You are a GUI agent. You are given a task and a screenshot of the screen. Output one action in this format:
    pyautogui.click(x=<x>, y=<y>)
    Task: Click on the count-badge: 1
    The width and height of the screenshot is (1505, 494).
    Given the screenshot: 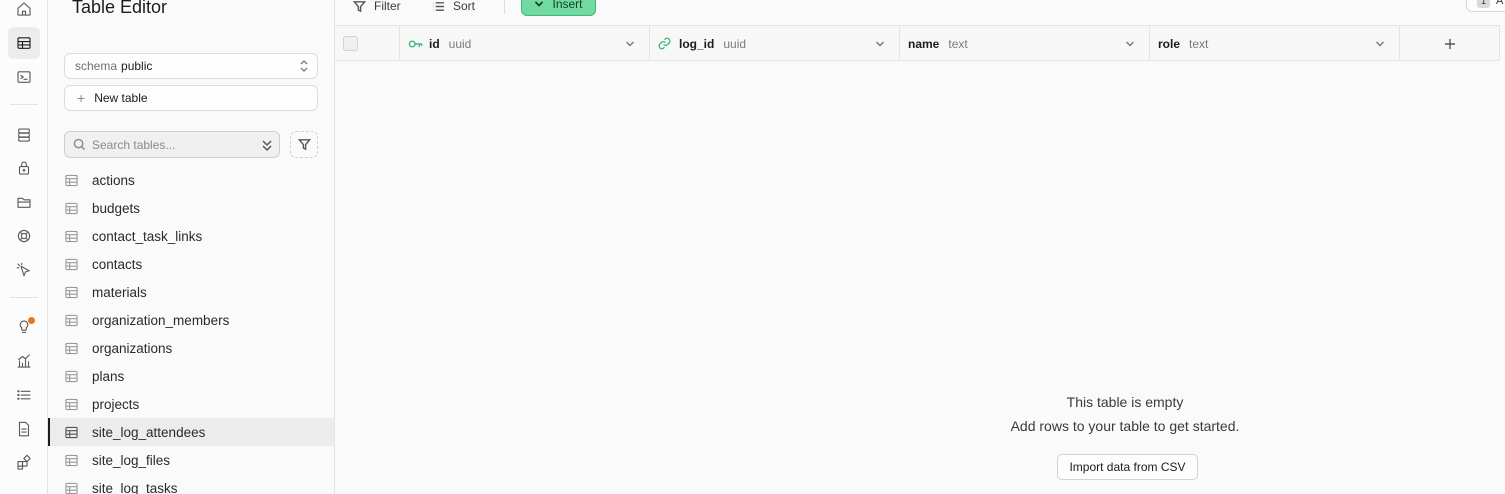 What is the action you would take?
    pyautogui.click(x=1483, y=4)
    